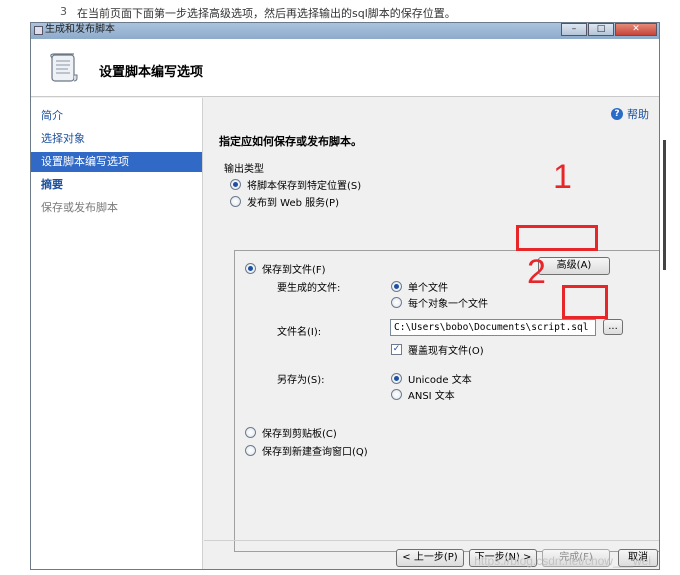  I want to click on sidebar-item-save-publish: 保存或发布脚本, so click(79, 207).